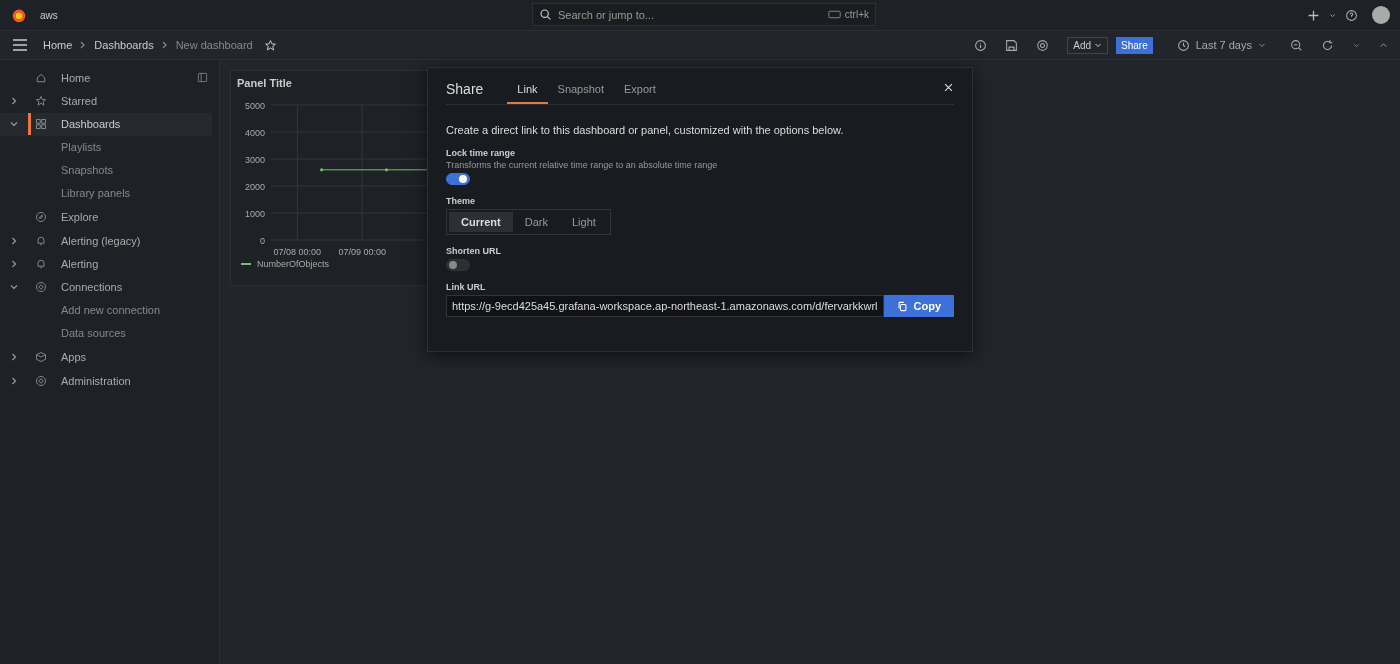  What do you see at coordinates (265, 83) in the screenshot?
I see `panel-title: Panel Title` at bounding box center [265, 83].